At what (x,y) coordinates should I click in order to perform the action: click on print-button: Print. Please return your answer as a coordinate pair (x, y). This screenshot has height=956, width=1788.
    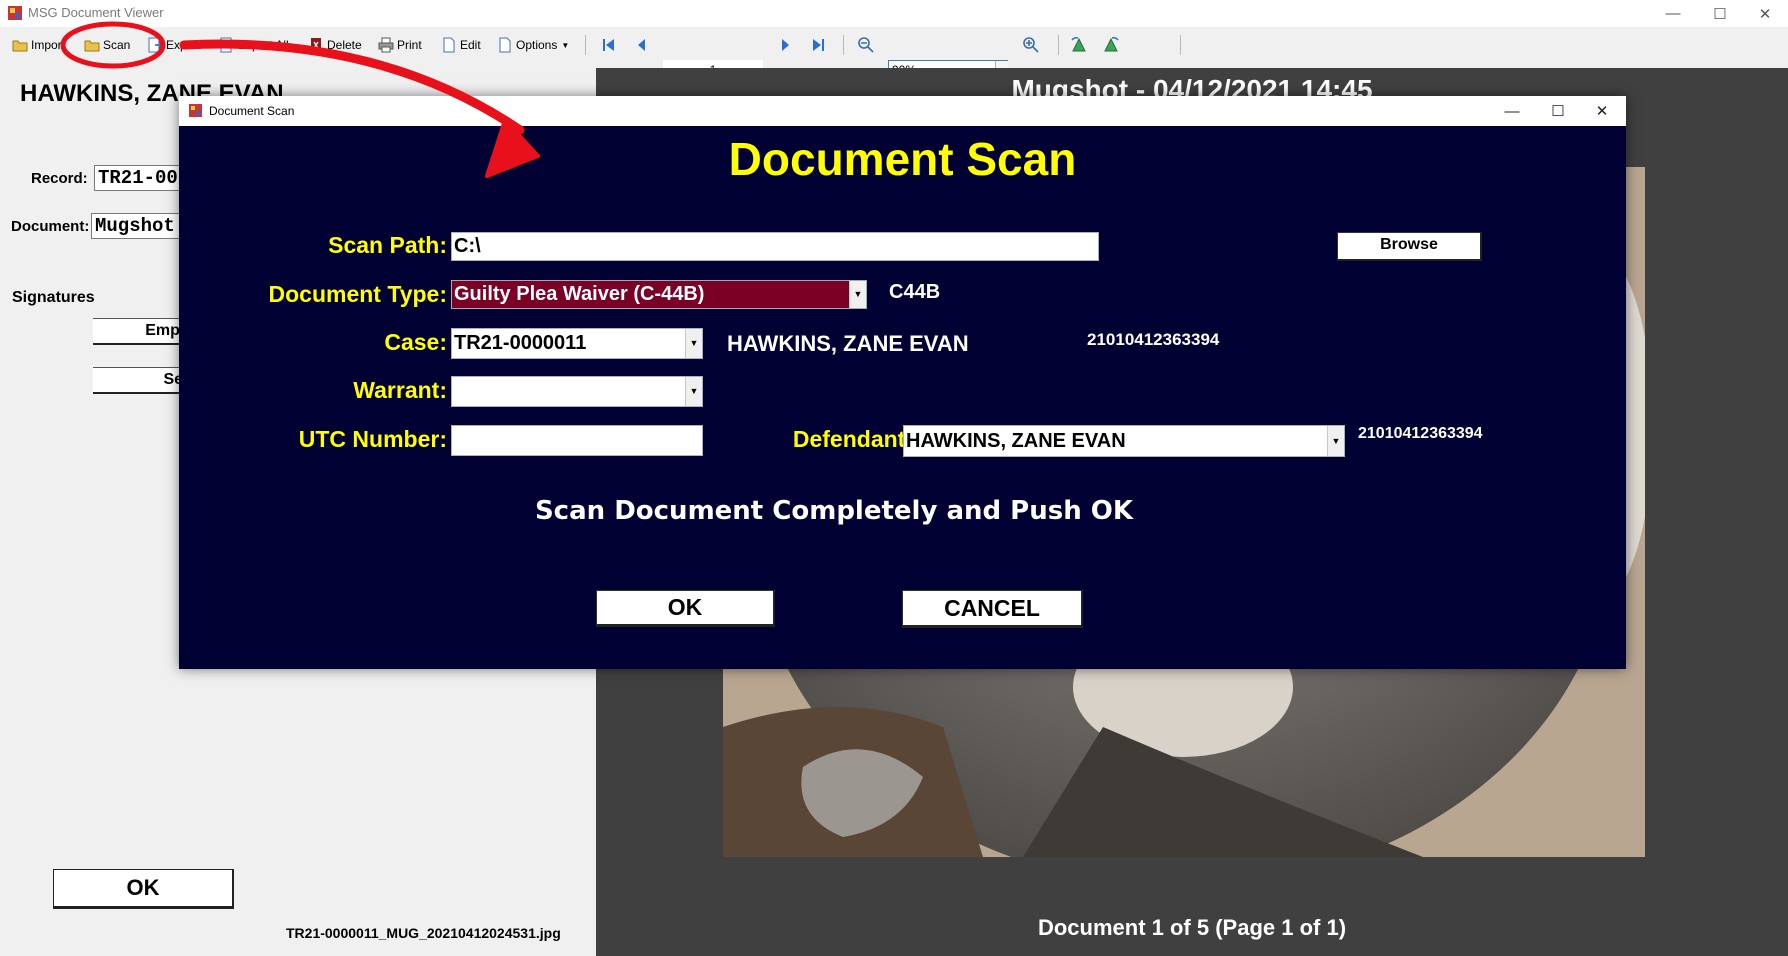
    Looking at the image, I should click on (400, 45).